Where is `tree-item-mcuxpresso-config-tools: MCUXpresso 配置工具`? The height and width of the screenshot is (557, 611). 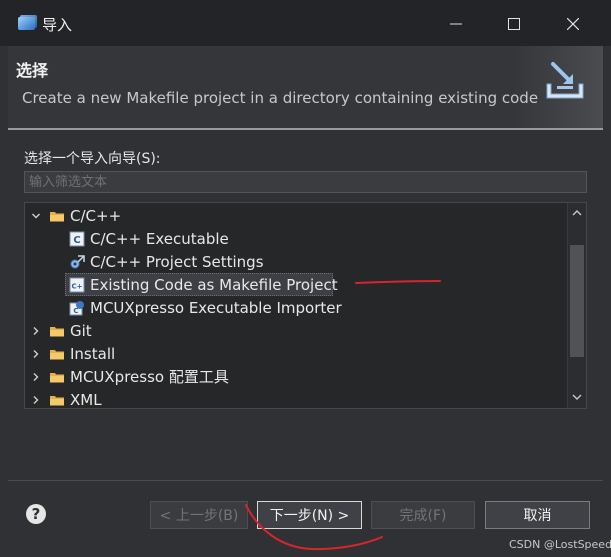 tree-item-mcuxpresso-config-tools: MCUXpresso 配置工具 is located at coordinates (129, 376).